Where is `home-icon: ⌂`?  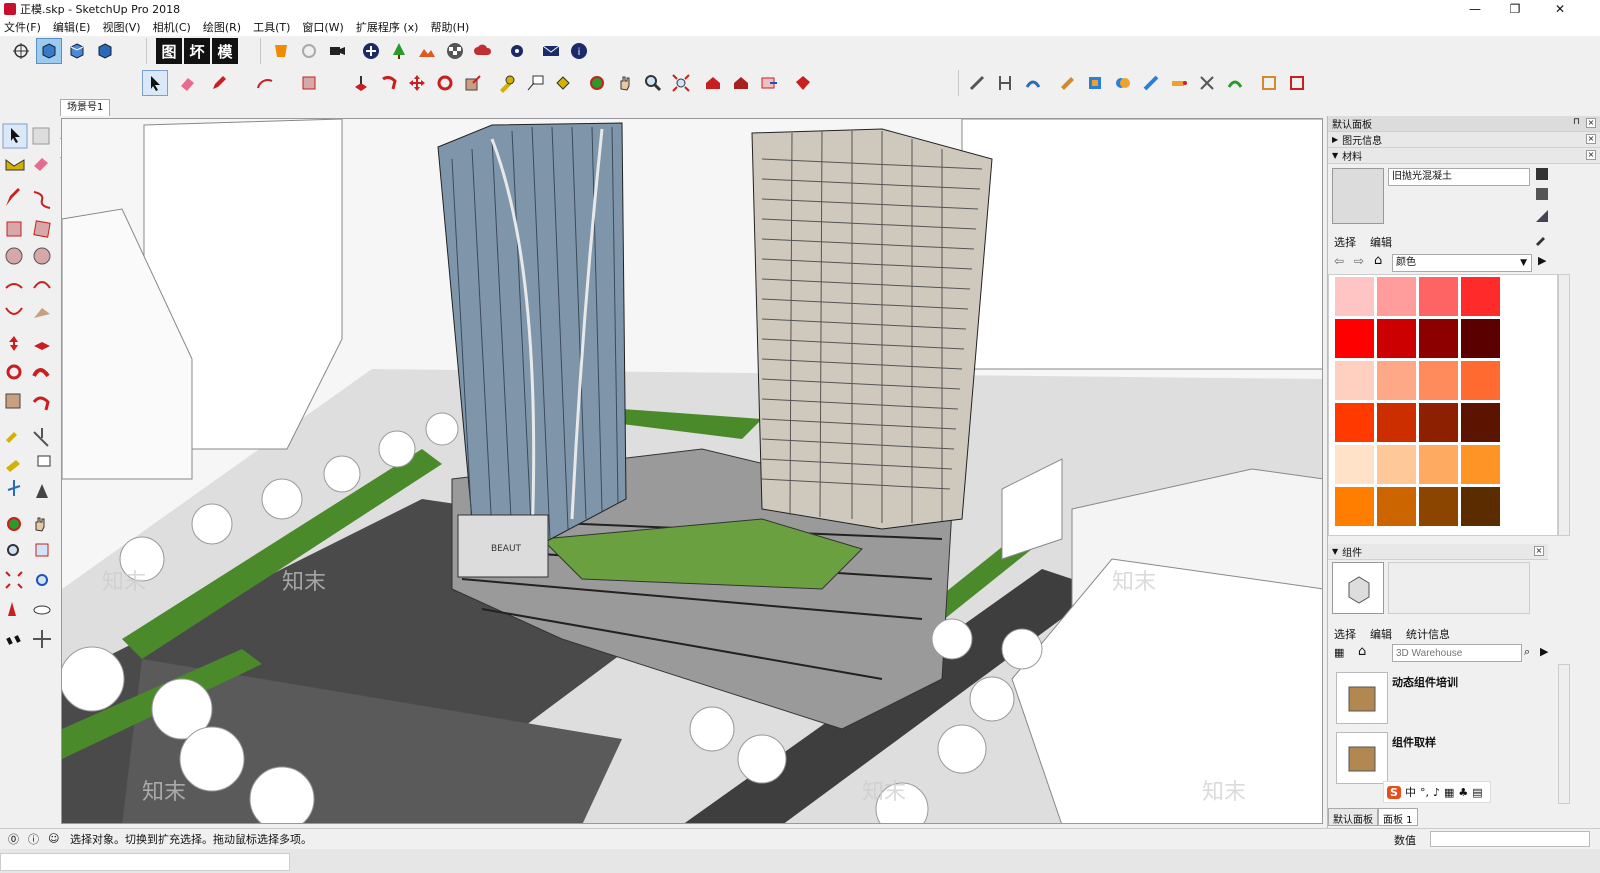 home-icon: ⌂ is located at coordinates (1362, 651).